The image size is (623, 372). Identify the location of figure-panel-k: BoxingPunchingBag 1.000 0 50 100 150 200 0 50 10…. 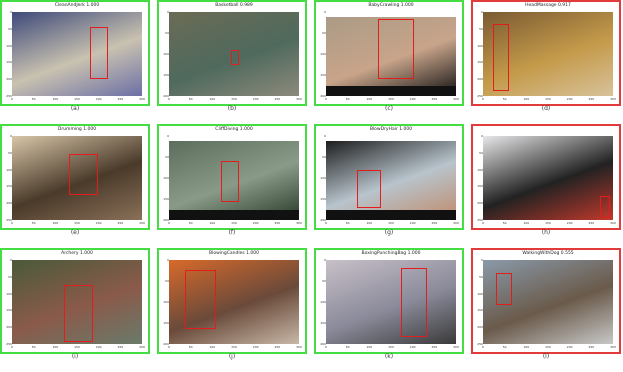
(389, 304).